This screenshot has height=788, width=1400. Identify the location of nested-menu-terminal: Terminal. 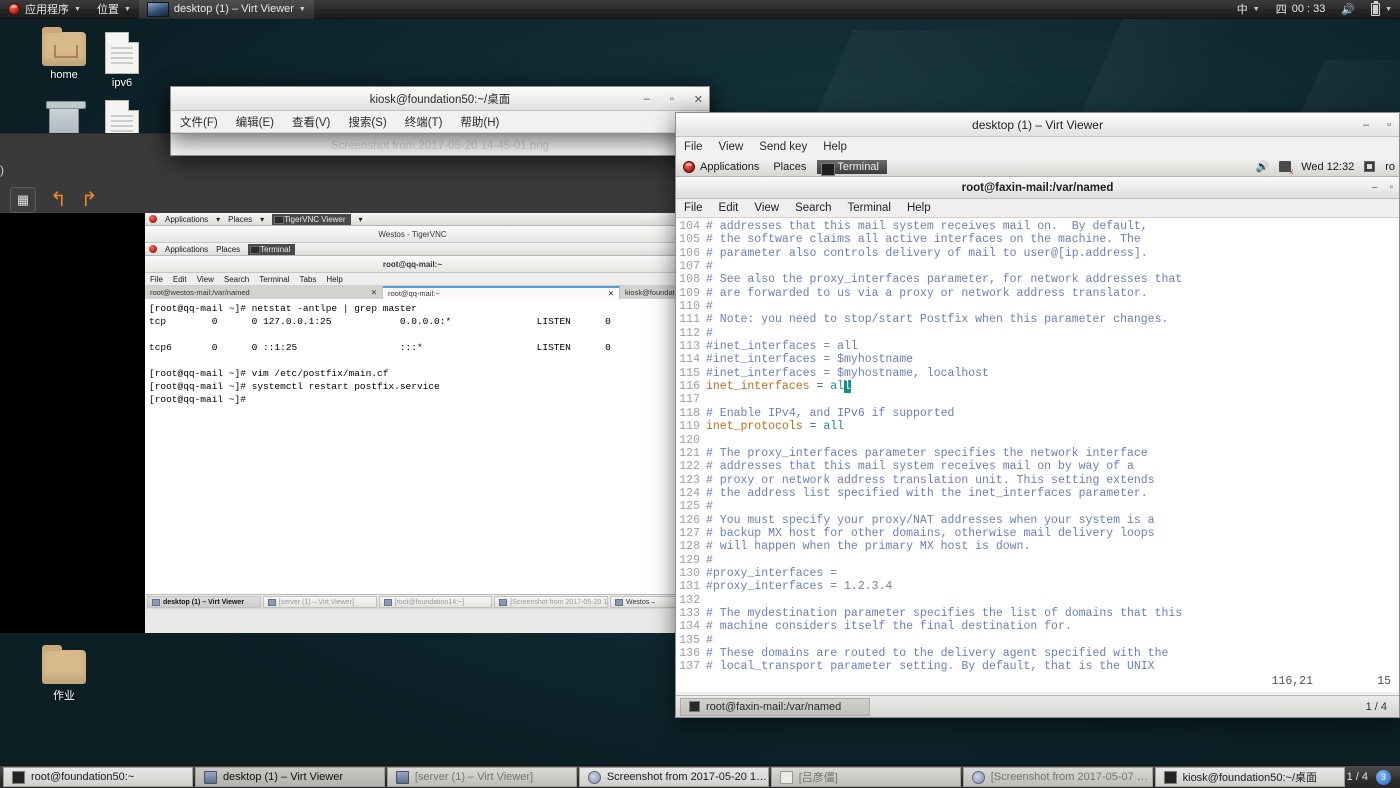
(274, 279).